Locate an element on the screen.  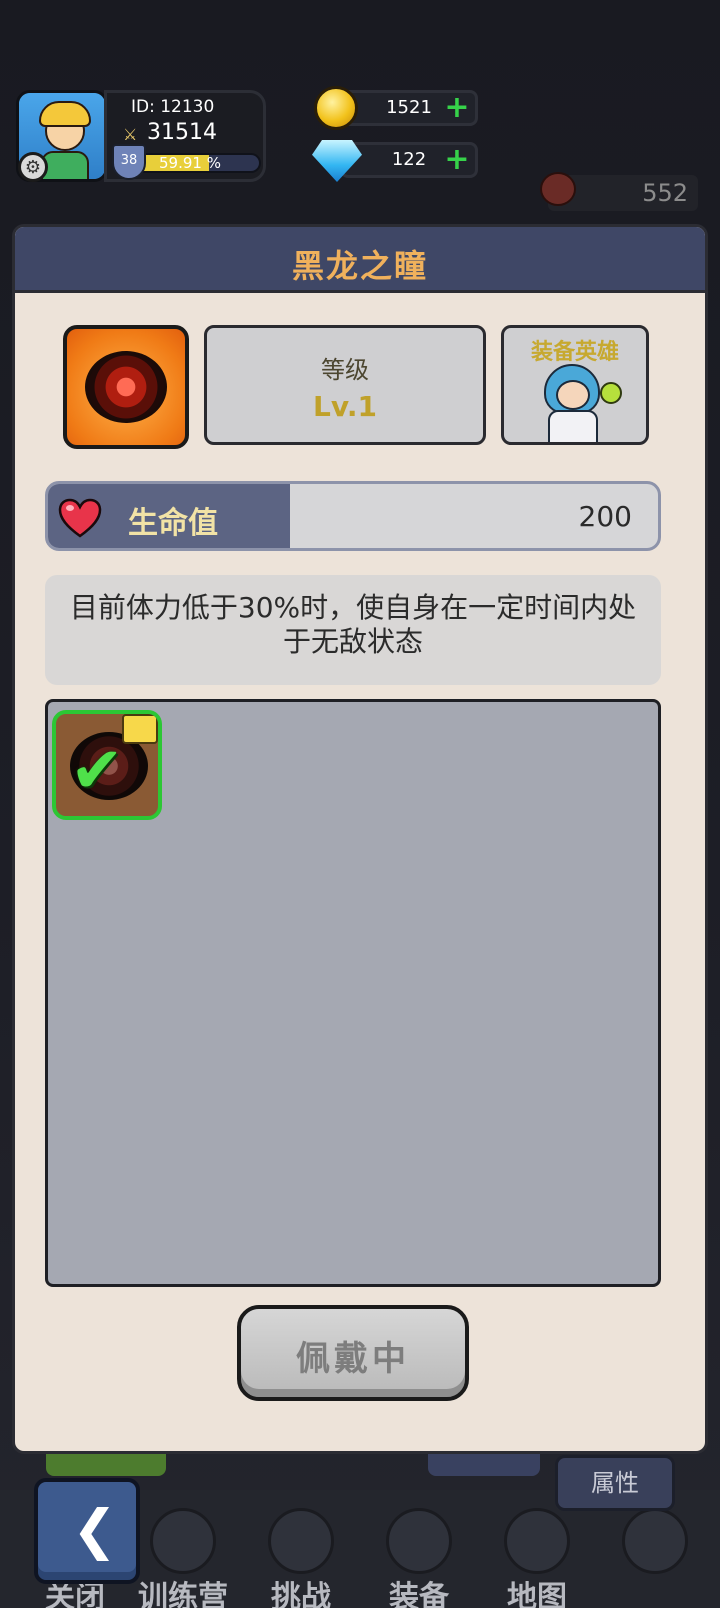
xp-percent: 59.91 % is located at coordinates (190, 163).